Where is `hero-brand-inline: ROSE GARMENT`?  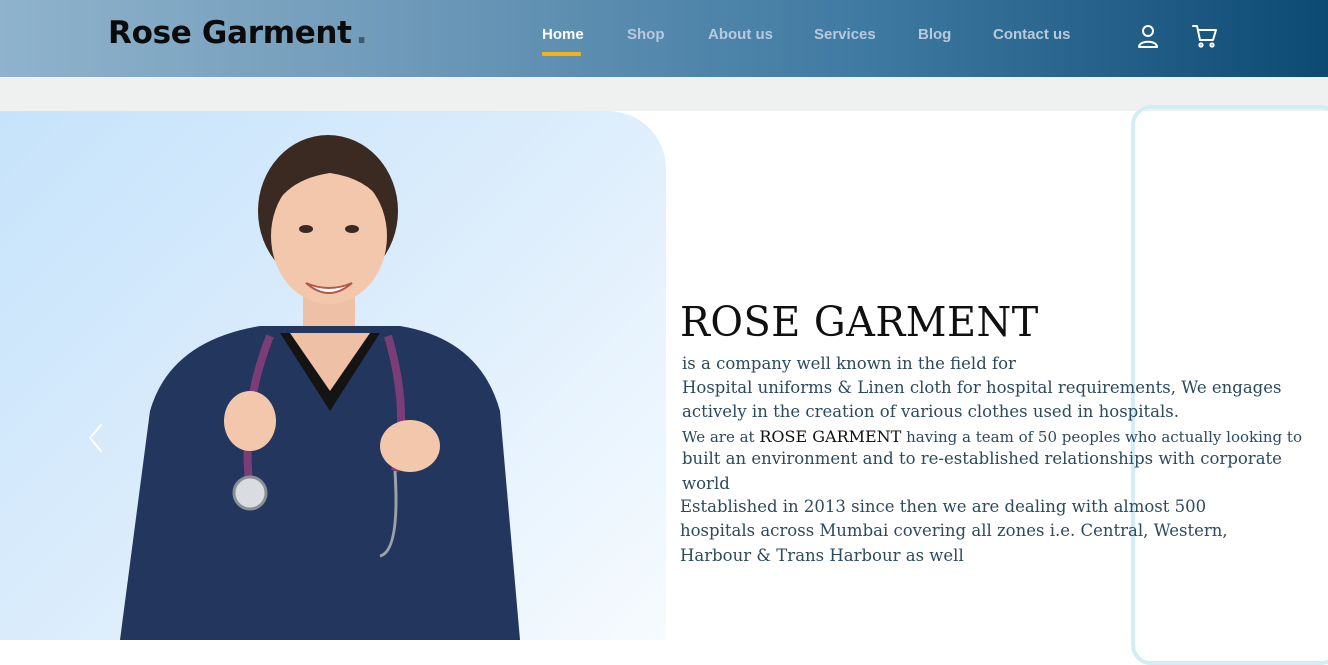 hero-brand-inline: ROSE GARMENT is located at coordinates (830, 436).